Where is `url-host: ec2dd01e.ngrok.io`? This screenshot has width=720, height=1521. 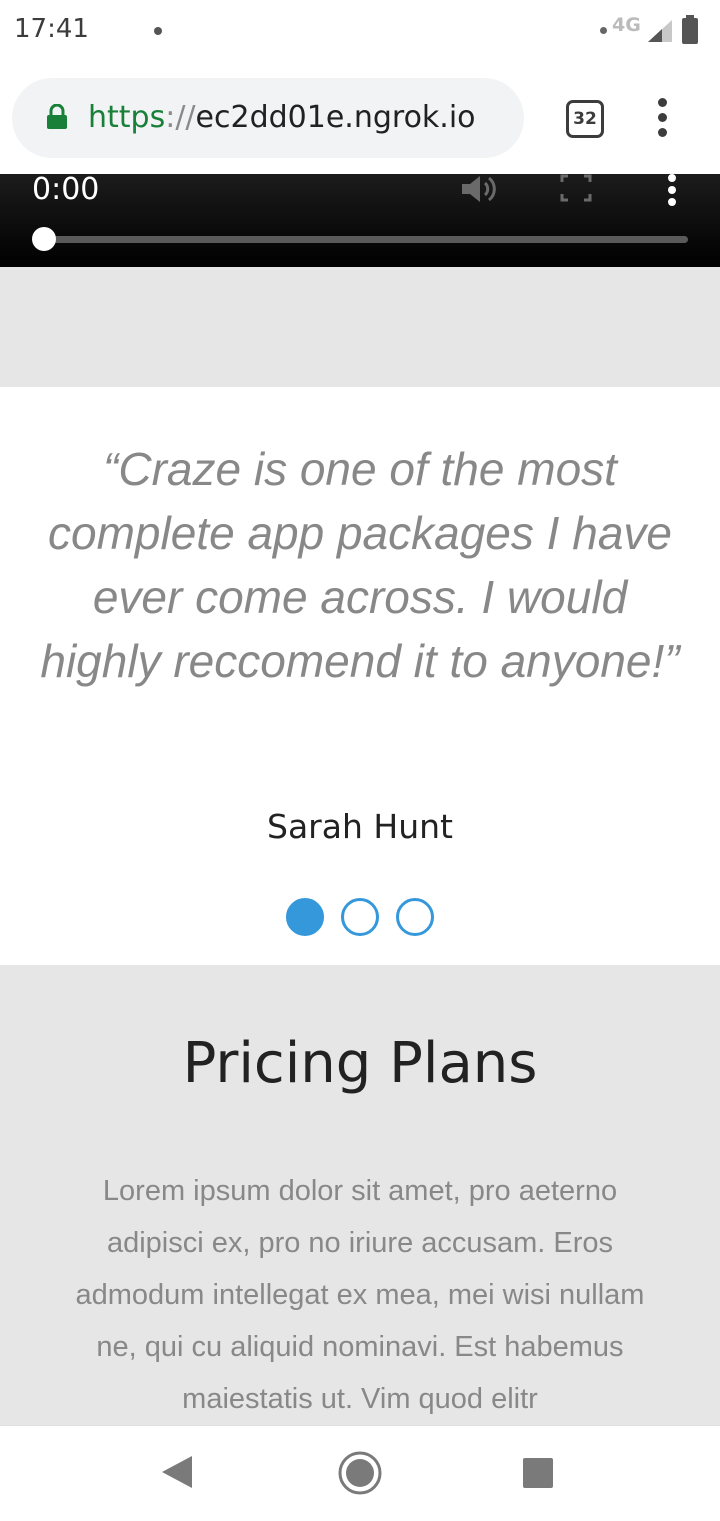
url-host: ec2dd01e.ngrok.io is located at coordinates (335, 117).